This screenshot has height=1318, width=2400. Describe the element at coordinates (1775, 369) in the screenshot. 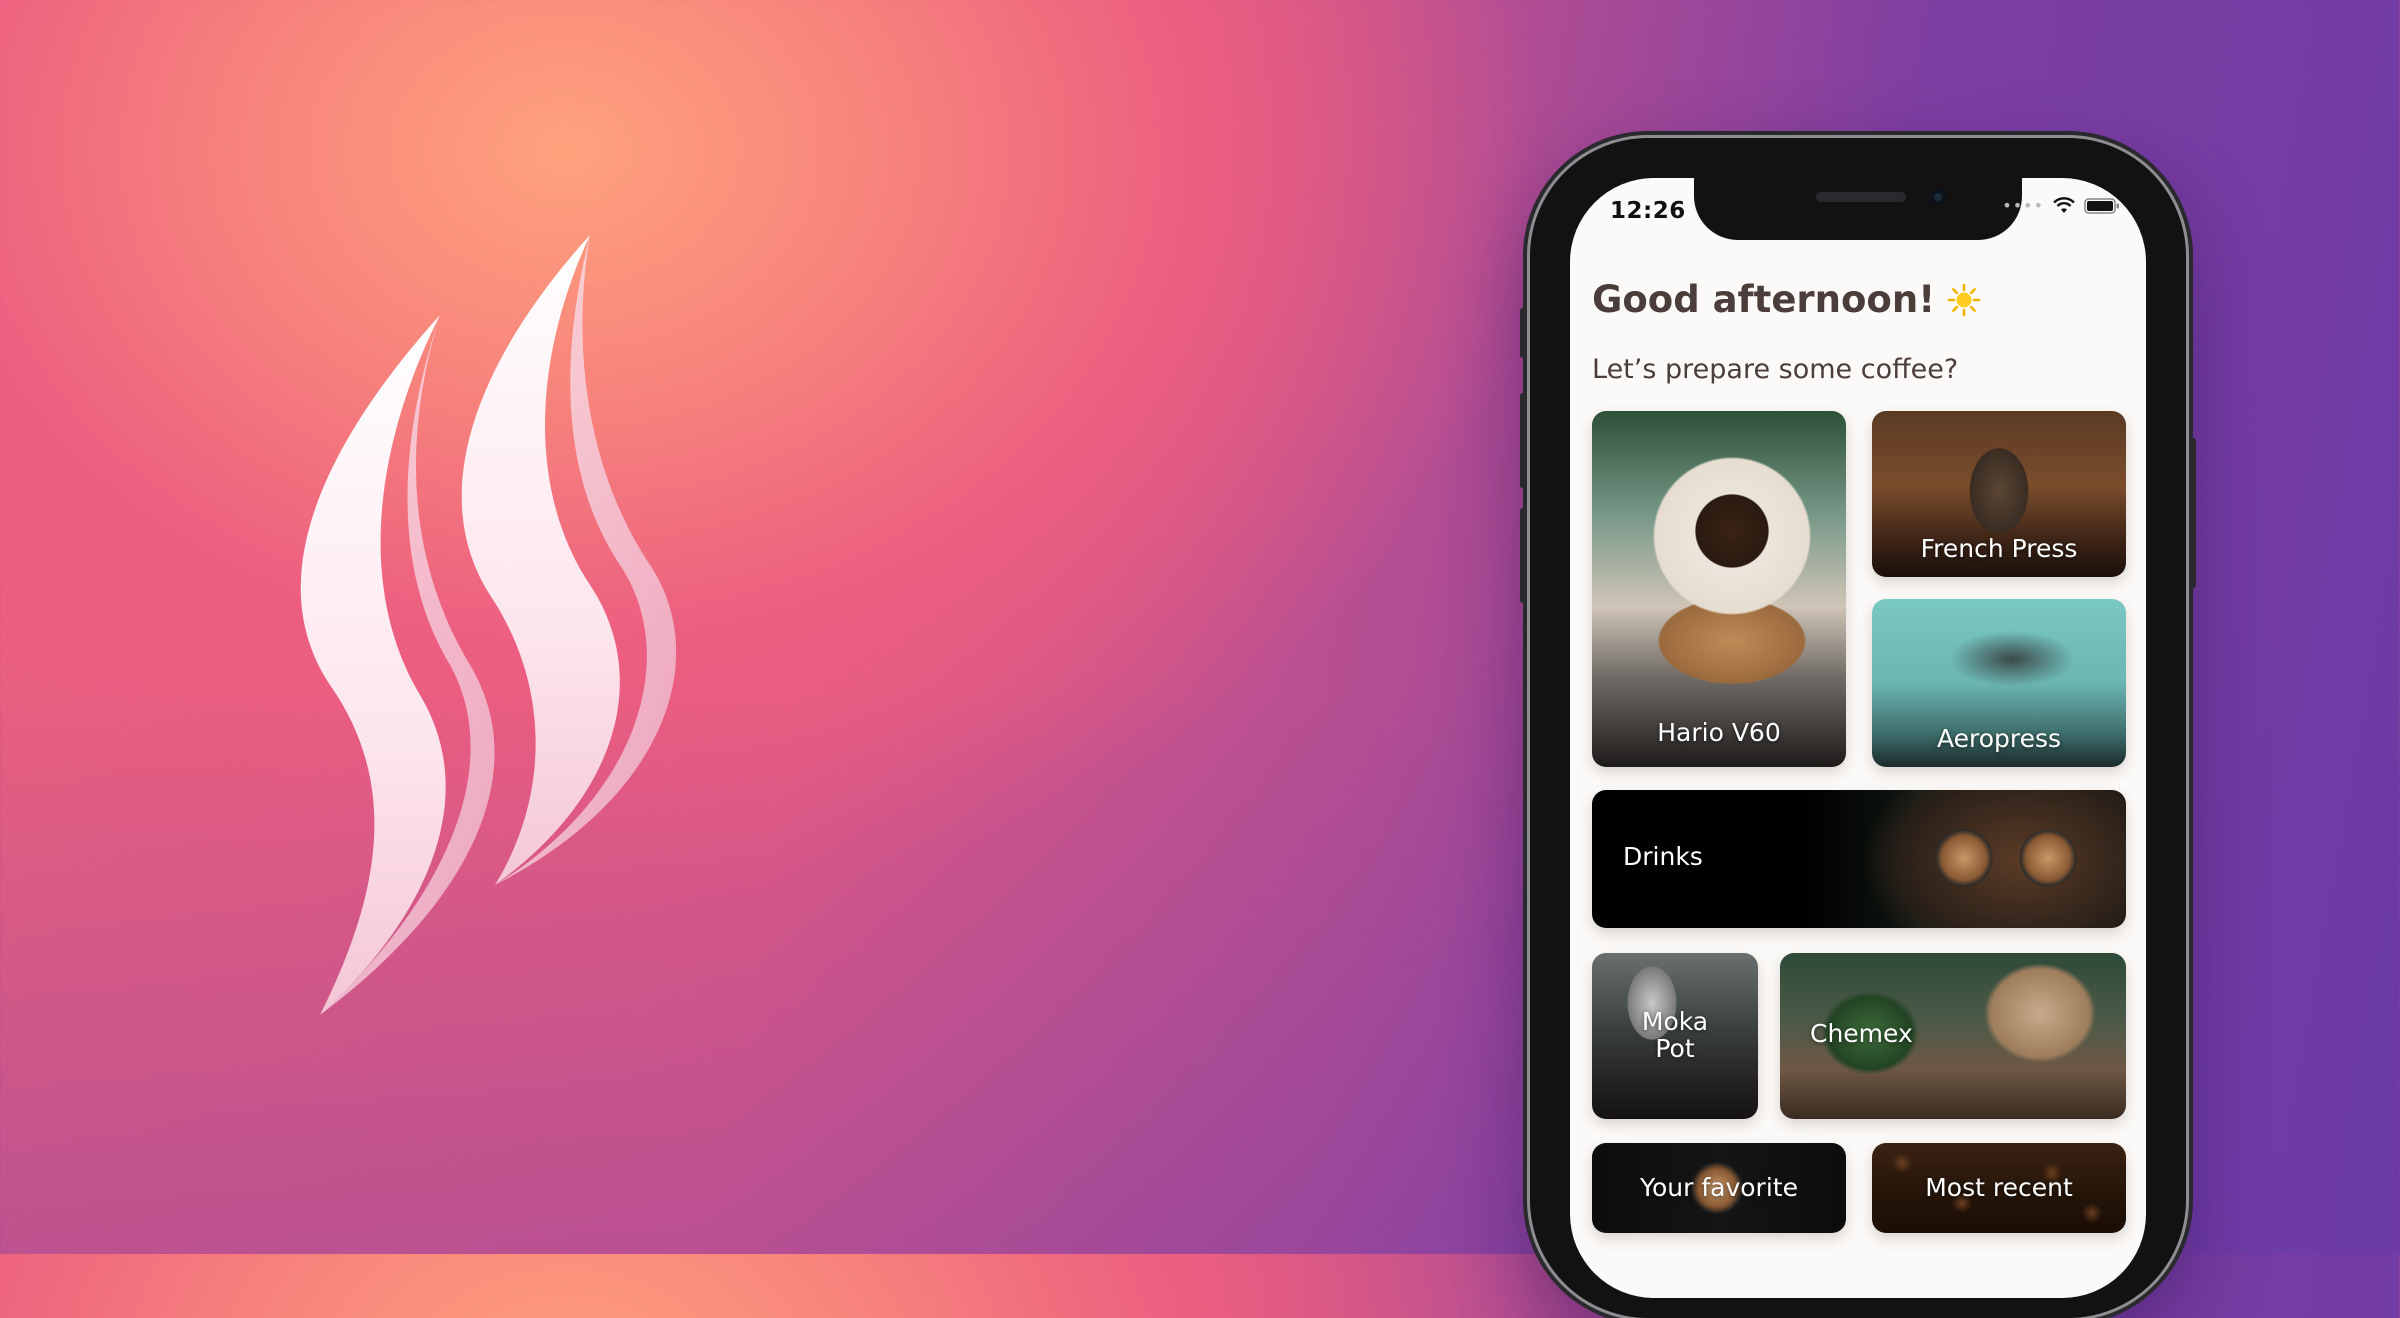

I see `subtitle: Let’s prepare some coffee?` at that location.